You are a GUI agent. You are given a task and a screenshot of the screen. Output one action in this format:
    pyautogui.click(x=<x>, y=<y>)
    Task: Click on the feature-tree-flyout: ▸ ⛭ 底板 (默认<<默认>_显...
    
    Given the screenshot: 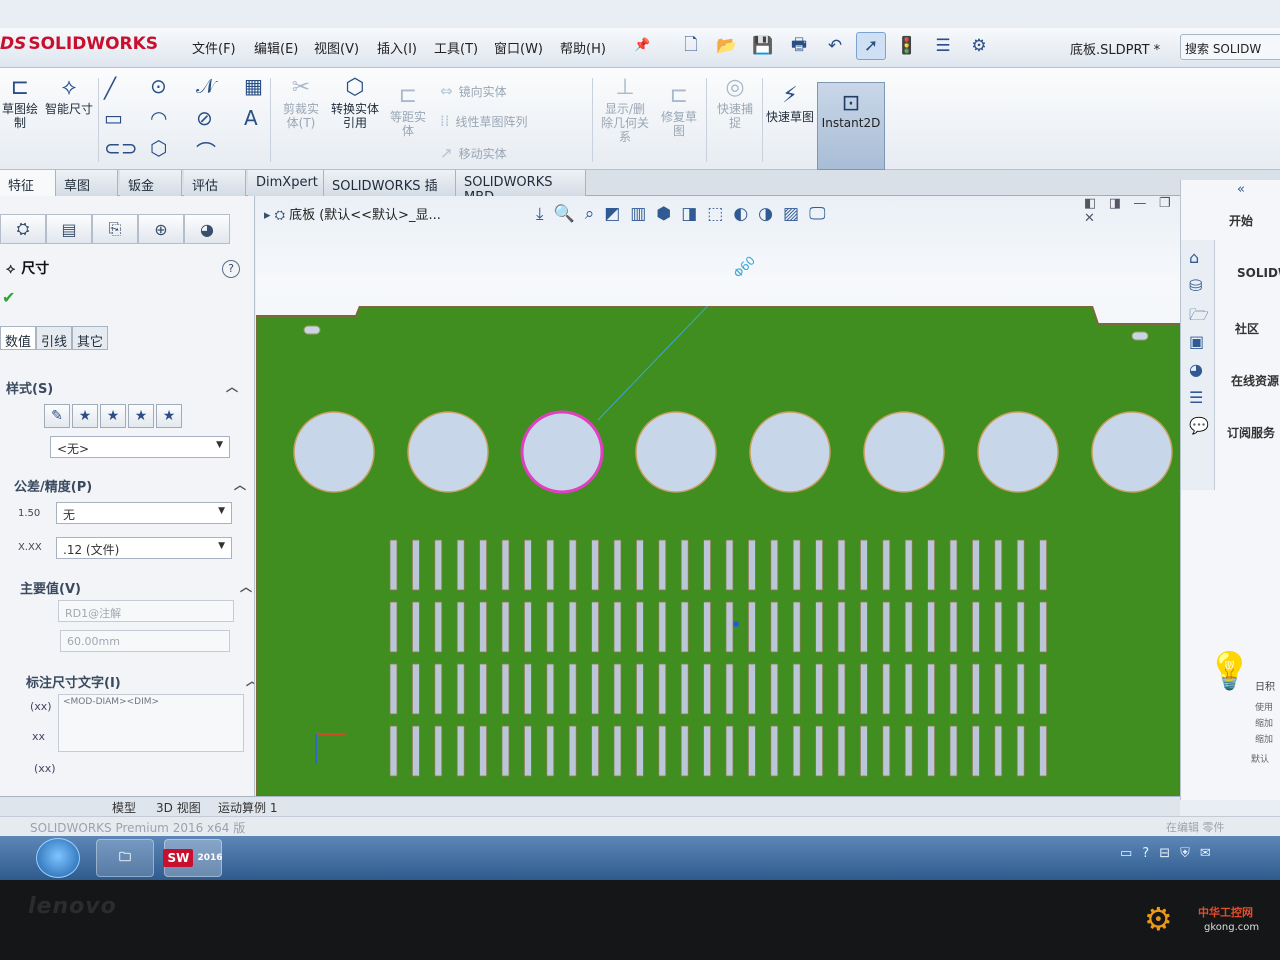 What is the action you would take?
    pyautogui.click(x=352, y=213)
    